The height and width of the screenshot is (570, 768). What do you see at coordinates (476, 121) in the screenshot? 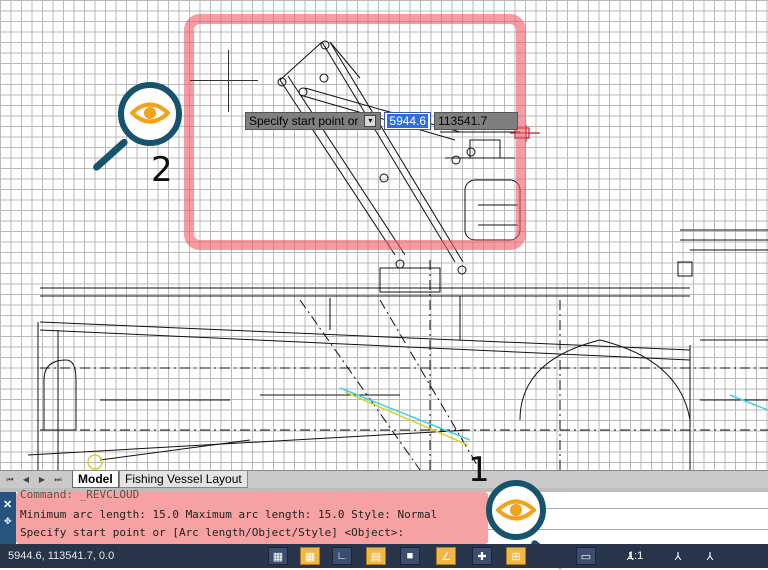
I see `dynamic-input-y-field: 113541.7` at bounding box center [476, 121].